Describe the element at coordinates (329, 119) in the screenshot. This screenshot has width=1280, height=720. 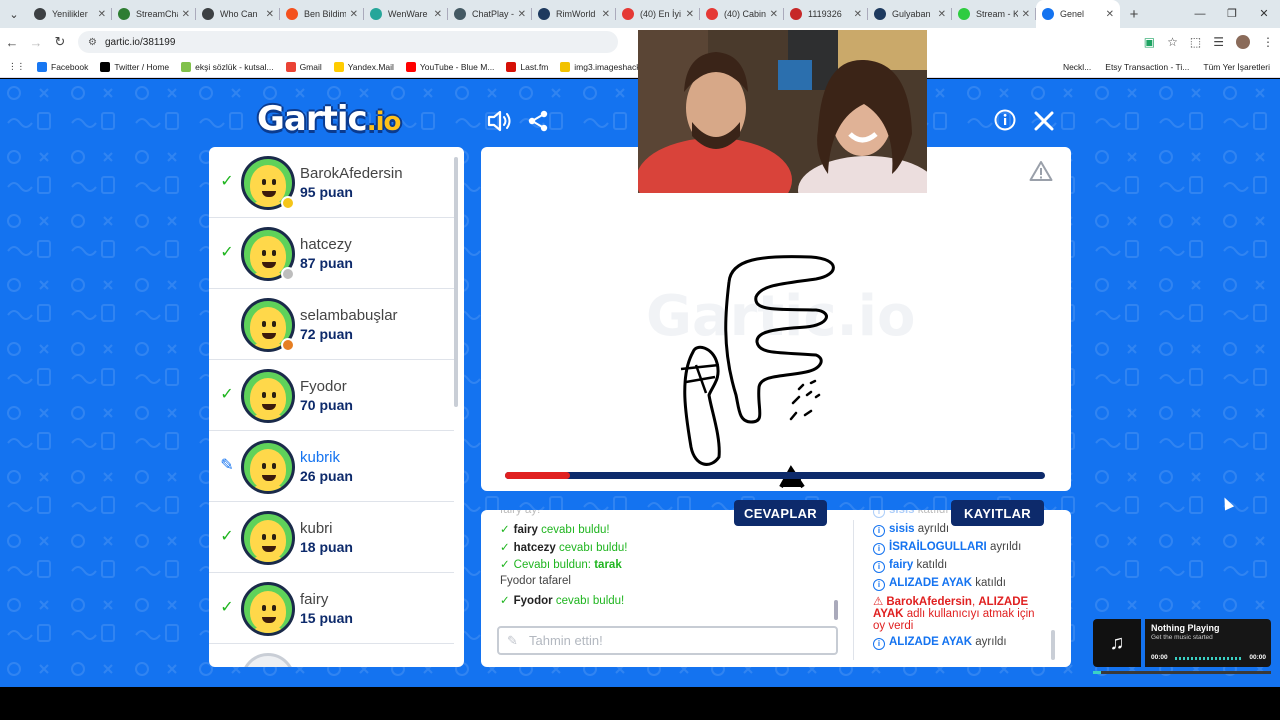
I see `gartic-logo: Gartic.io` at that location.